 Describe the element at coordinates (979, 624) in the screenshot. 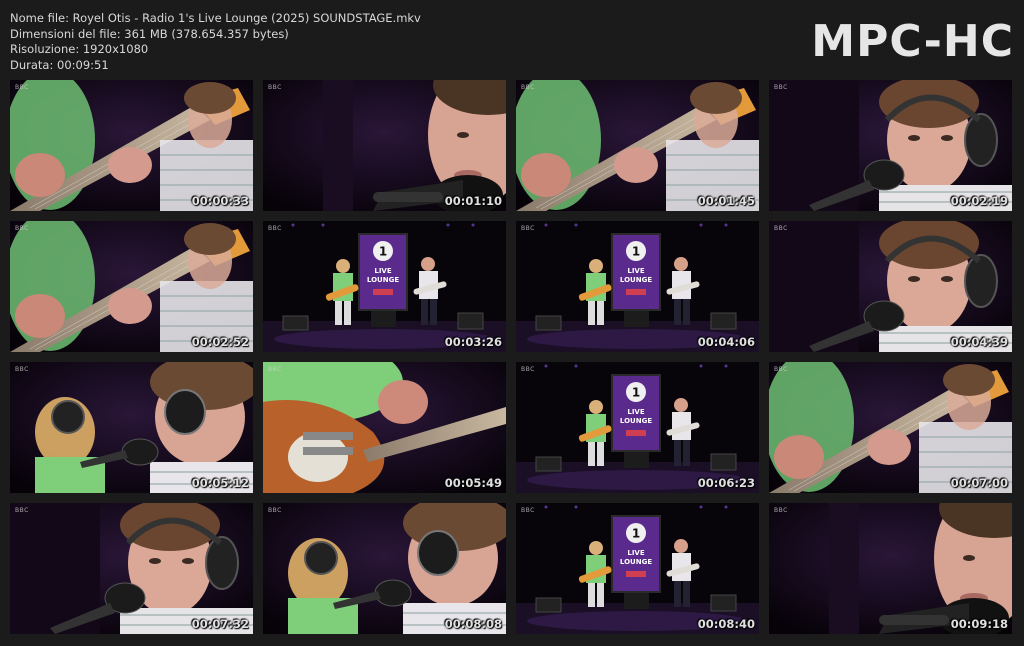

I see `thumbnail-timestamp: 00:09:18` at that location.